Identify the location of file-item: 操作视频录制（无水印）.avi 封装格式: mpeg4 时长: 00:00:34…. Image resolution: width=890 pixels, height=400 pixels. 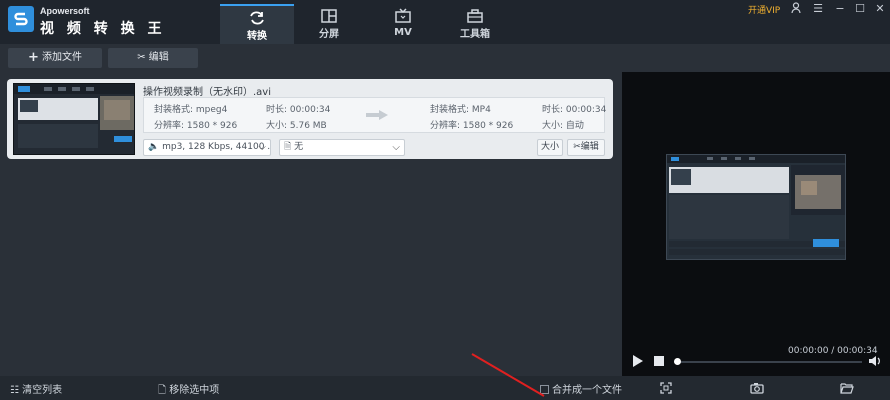
(310, 119).